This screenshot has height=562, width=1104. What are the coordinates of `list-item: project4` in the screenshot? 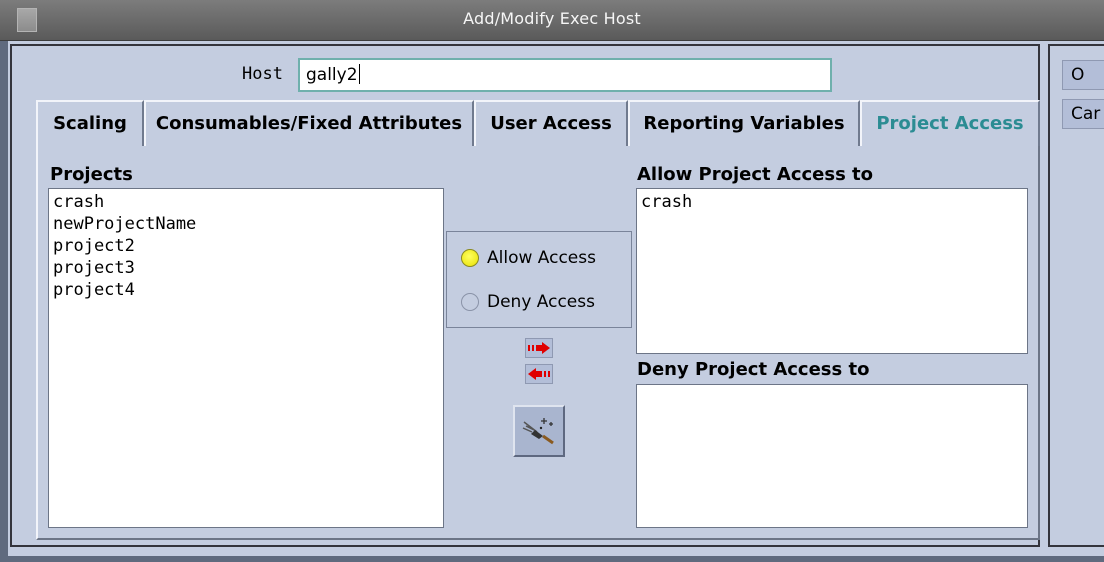 It's located at (246, 290).